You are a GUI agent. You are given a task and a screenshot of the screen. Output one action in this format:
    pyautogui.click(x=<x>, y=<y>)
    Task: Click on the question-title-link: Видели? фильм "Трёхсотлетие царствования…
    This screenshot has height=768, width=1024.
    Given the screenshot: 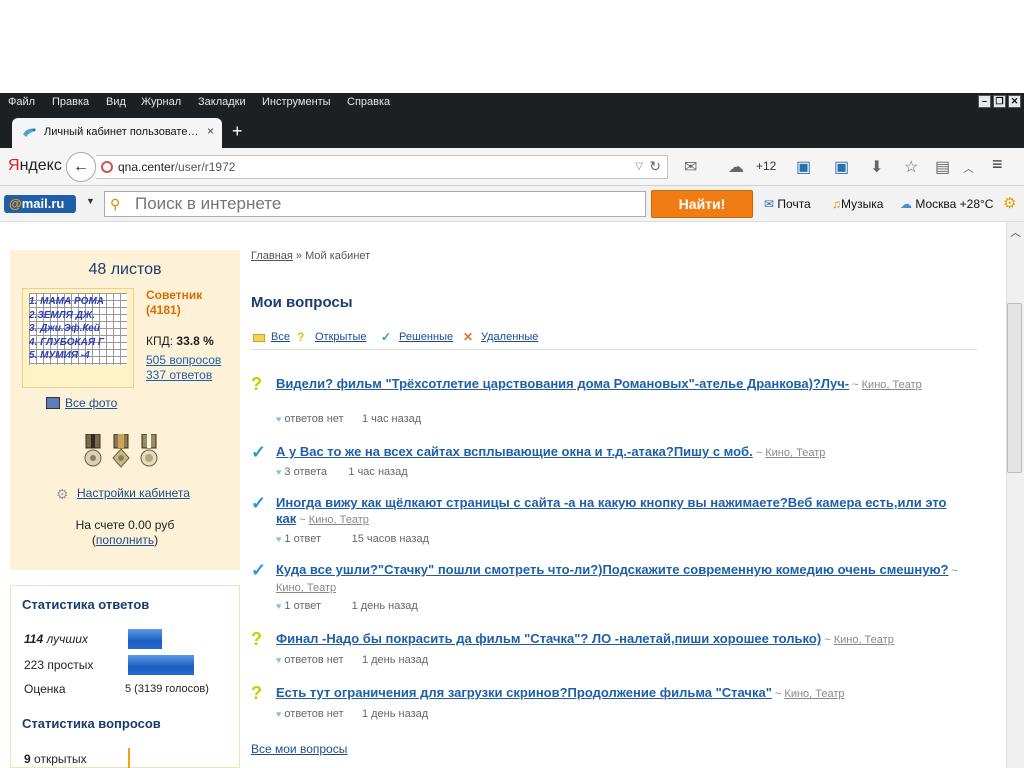 What is the action you would take?
    pyautogui.click(x=562, y=383)
    